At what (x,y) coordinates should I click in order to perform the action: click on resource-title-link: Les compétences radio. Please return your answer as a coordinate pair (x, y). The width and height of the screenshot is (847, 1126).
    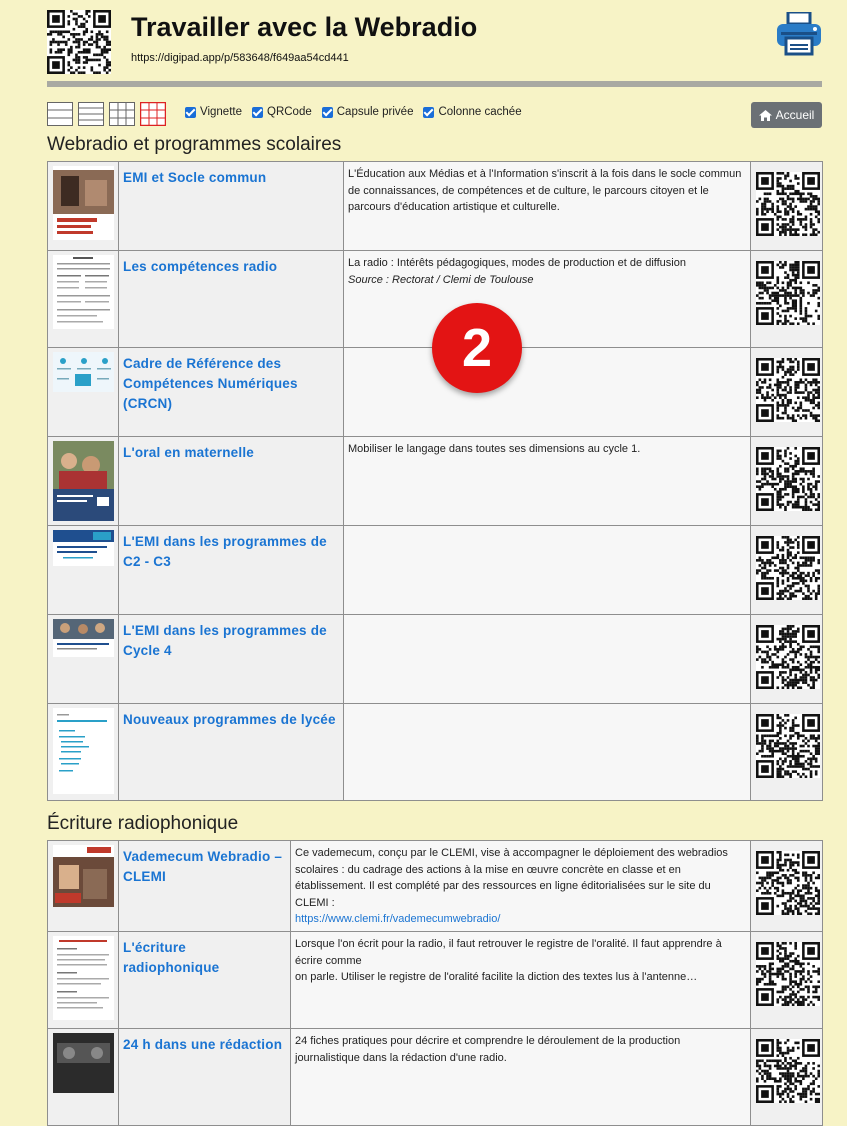
    Looking at the image, I should click on (231, 264).